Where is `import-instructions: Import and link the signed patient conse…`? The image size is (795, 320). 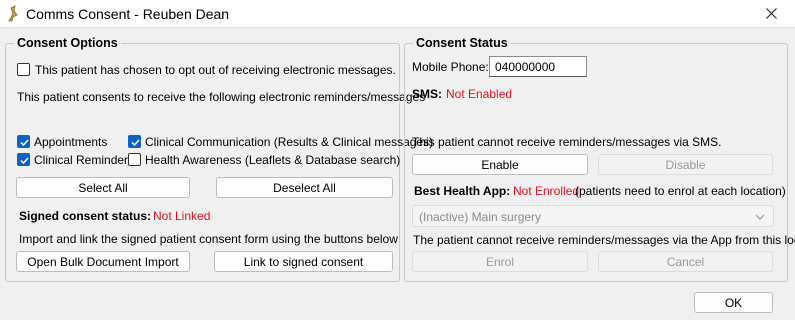 import-instructions: Import and link the signed patient conse… is located at coordinates (208, 239).